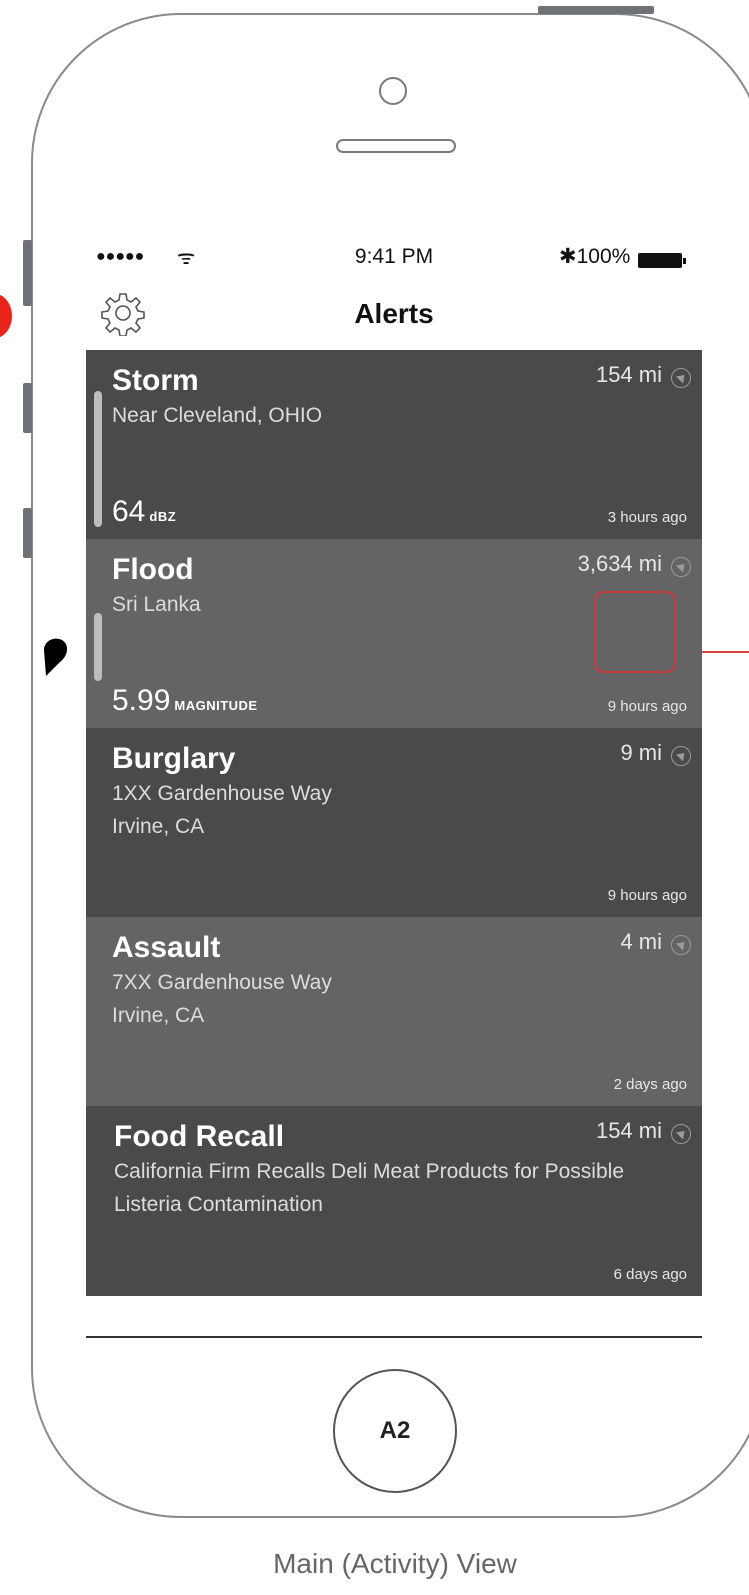 Image resolution: width=749 pixels, height=1595 pixels. Describe the element at coordinates (153, 569) in the screenshot. I see `alert-title: Flood` at that location.